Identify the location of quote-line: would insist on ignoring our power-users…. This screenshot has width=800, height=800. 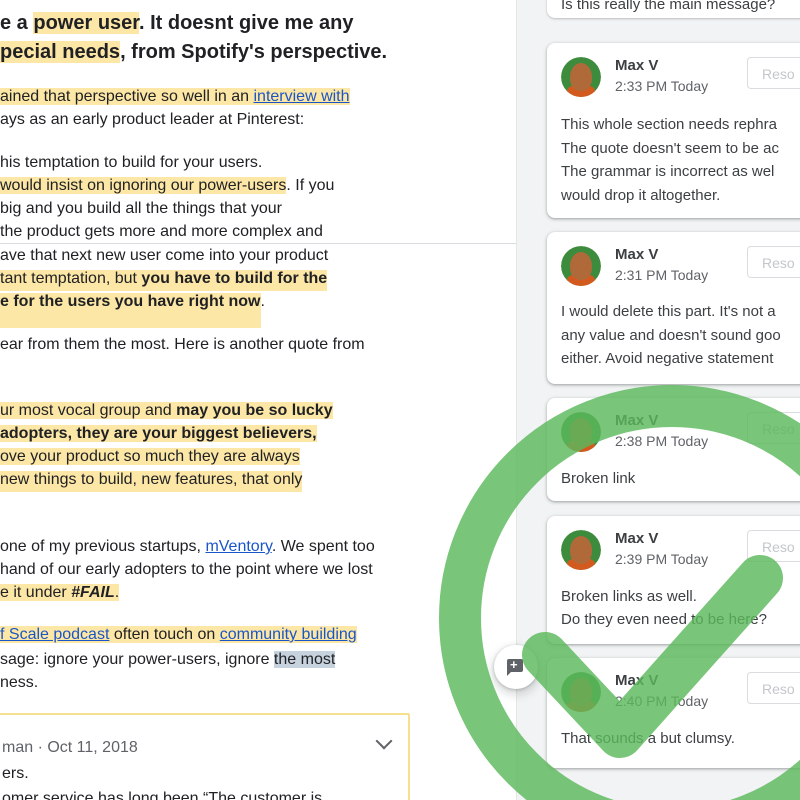
(167, 185).